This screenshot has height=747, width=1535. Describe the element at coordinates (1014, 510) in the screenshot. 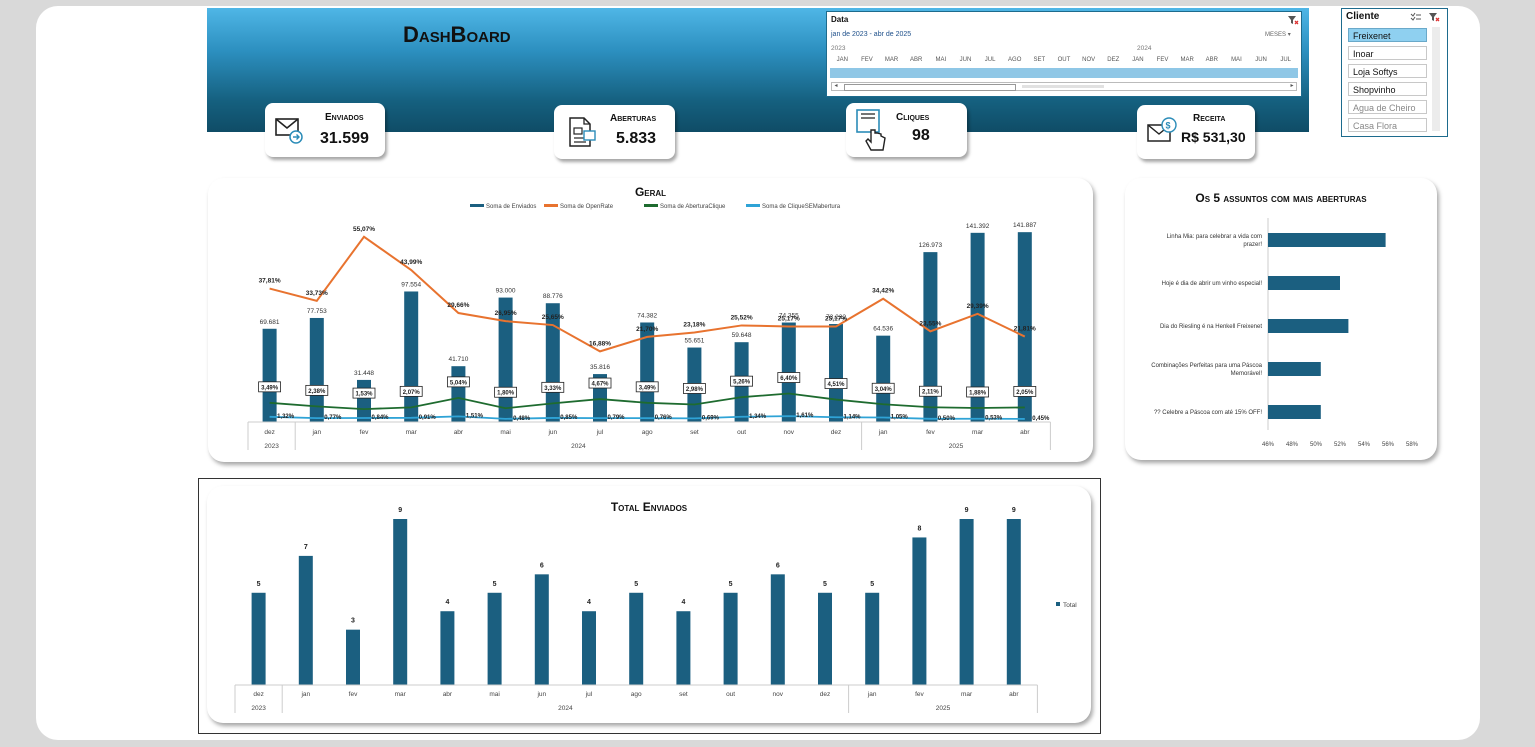

I see `total-data-label: 9` at that location.